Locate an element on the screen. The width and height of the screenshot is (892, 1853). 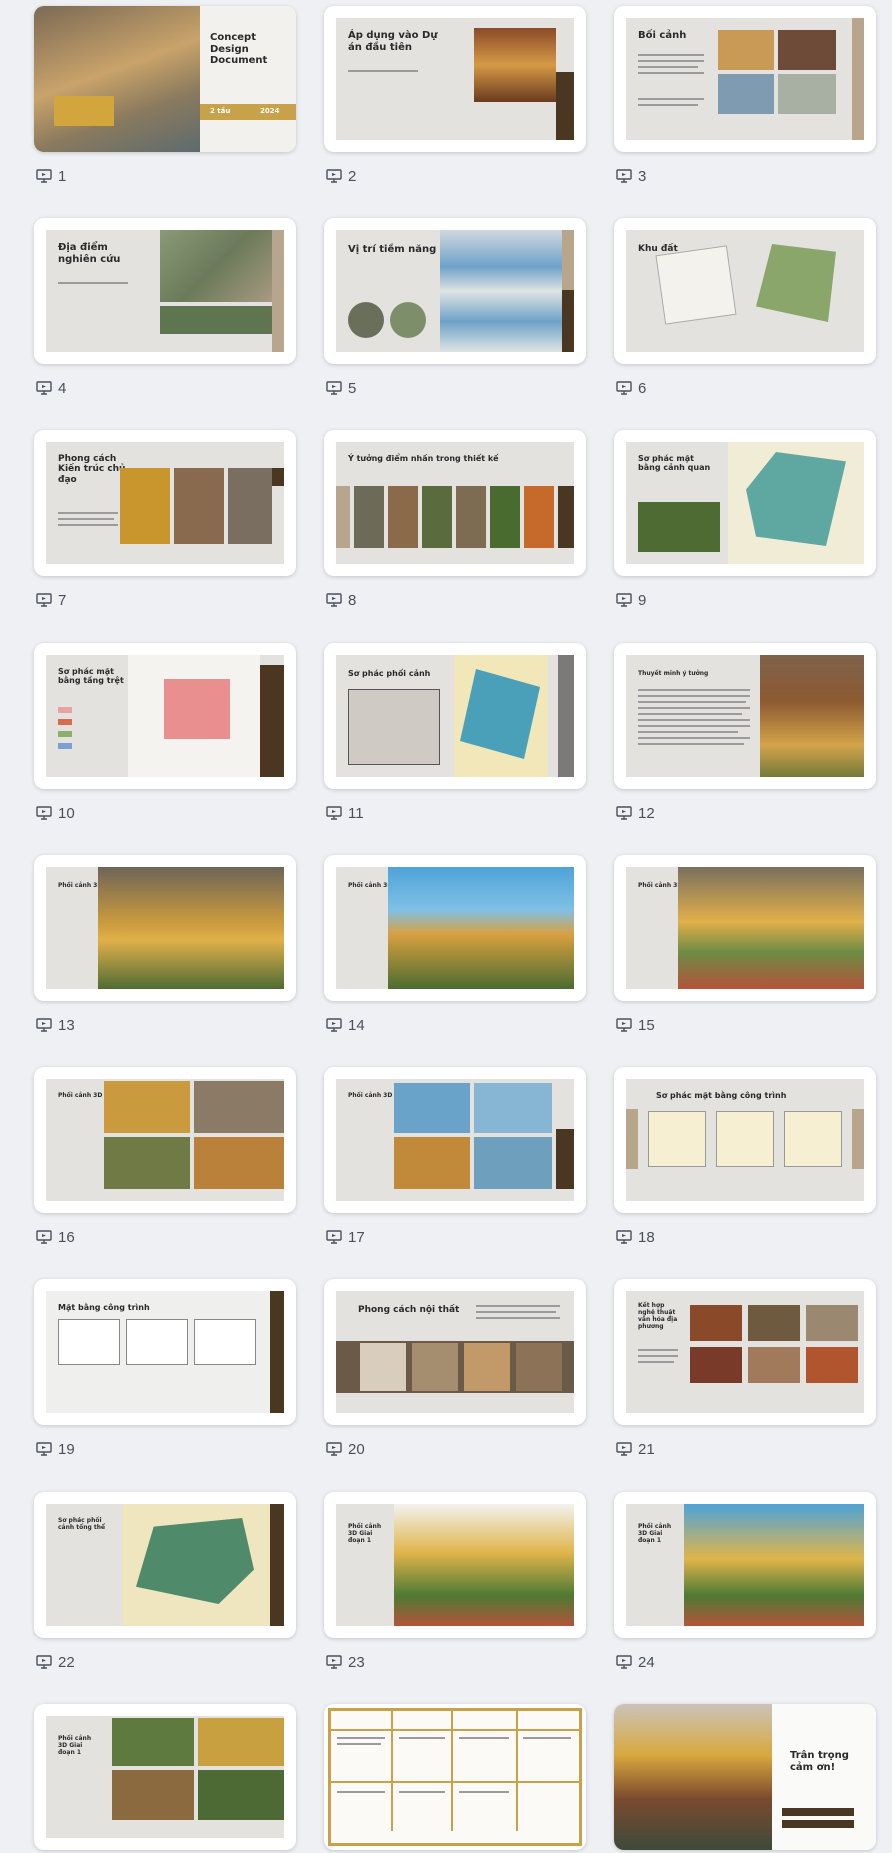
slide-number: 20 is located at coordinates (356, 1449).